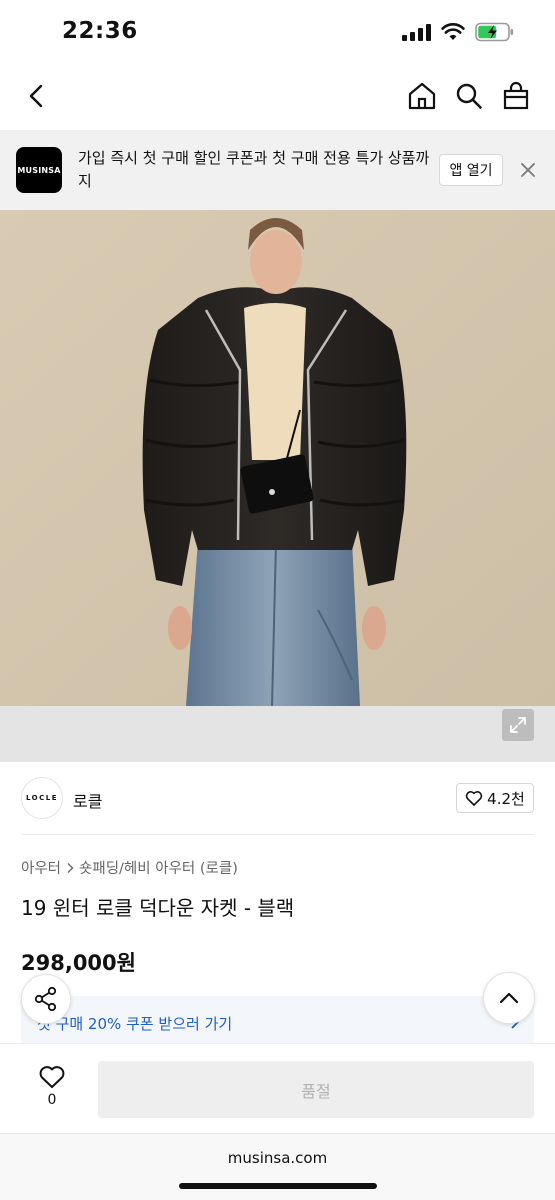 The height and width of the screenshot is (1200, 555). What do you see at coordinates (42, 798) in the screenshot?
I see `brand-logo: LOCLE` at bounding box center [42, 798].